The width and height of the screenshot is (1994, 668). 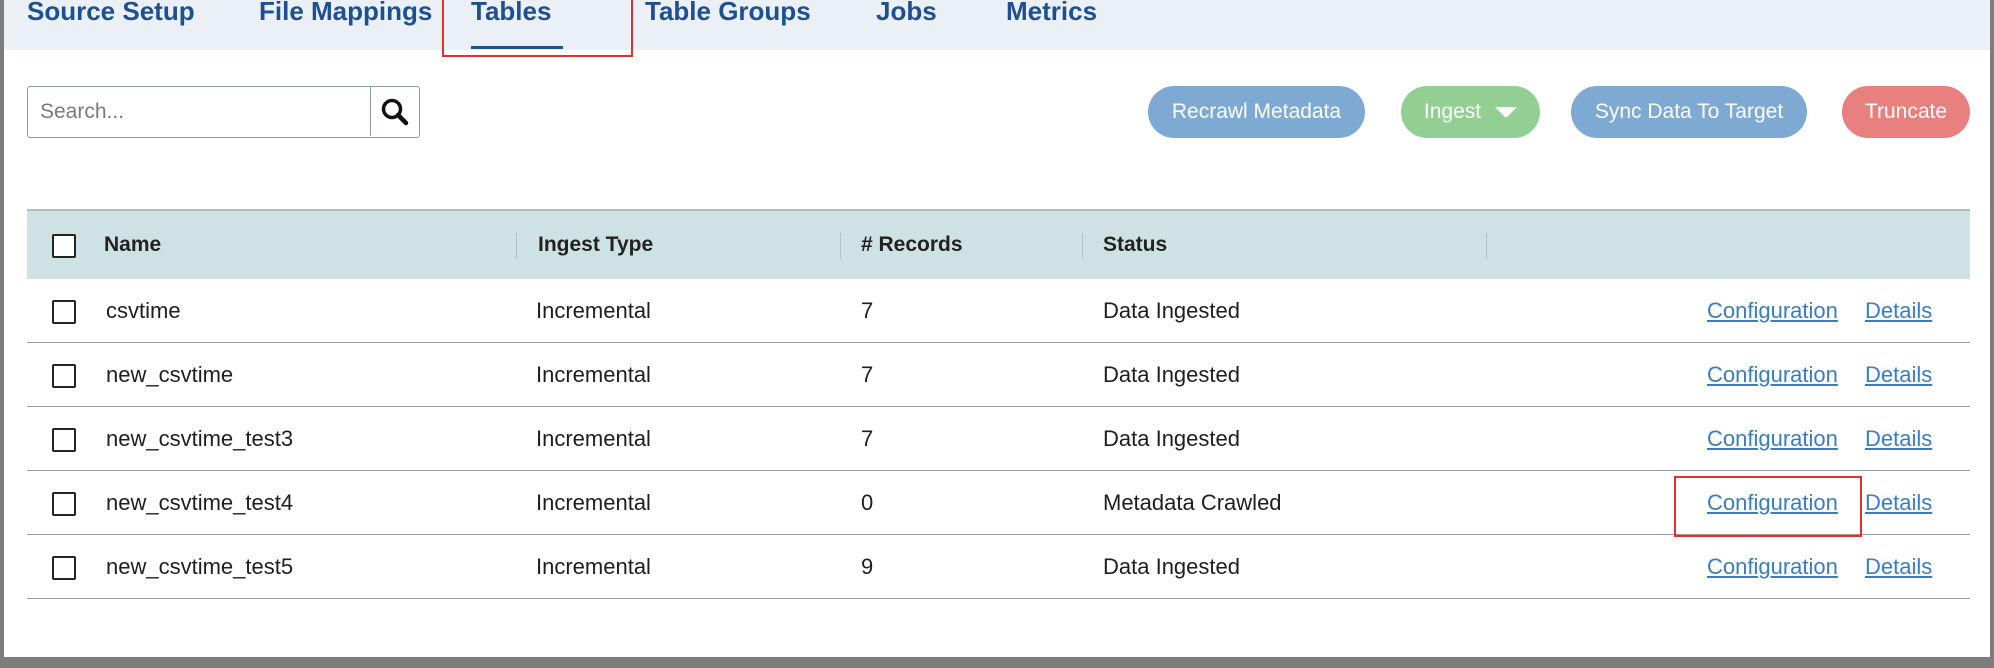 What do you see at coordinates (912, 245) in the screenshot?
I see `column-header-records: # Records` at bounding box center [912, 245].